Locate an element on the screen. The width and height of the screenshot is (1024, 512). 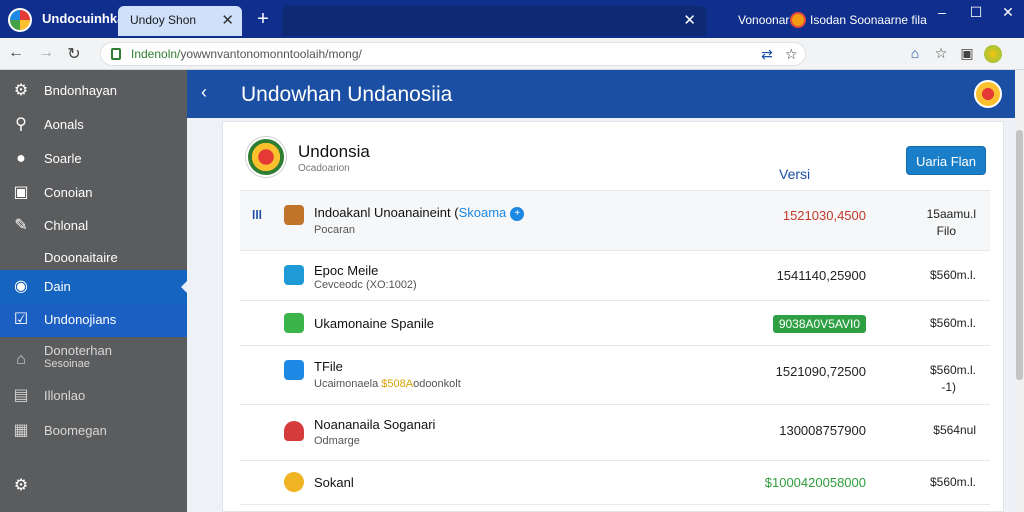
back-chevron-icon: ‹ is located at coordinates (204, 92).